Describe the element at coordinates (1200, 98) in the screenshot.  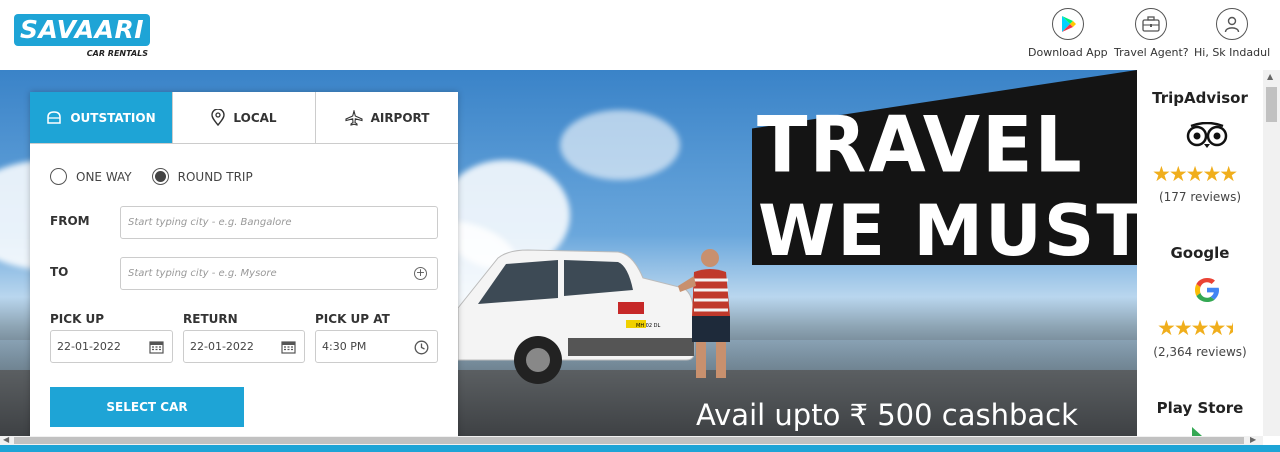
I see `tripadvisor-title: TripAdvisor` at that location.